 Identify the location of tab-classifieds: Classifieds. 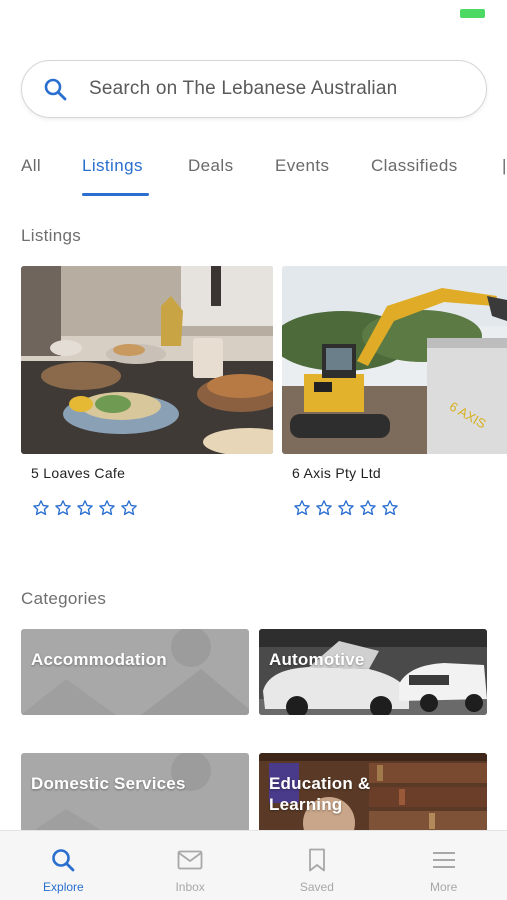
(414, 166).